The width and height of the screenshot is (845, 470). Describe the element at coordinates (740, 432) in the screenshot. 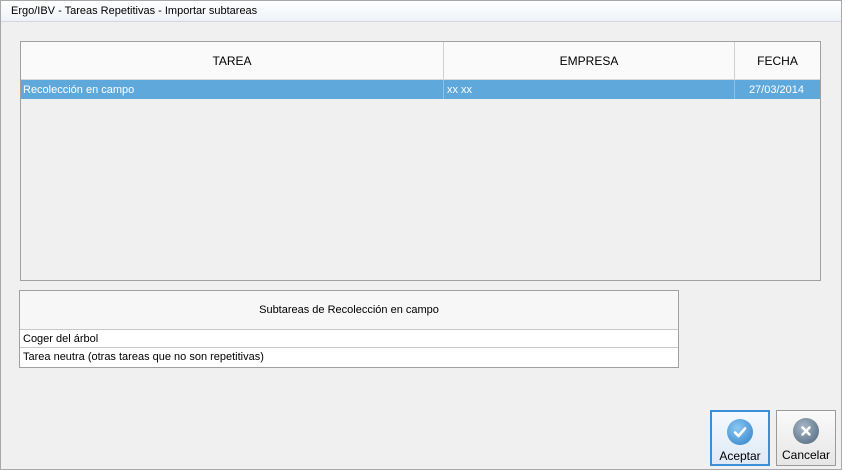

I see `checkmark-icon` at that location.